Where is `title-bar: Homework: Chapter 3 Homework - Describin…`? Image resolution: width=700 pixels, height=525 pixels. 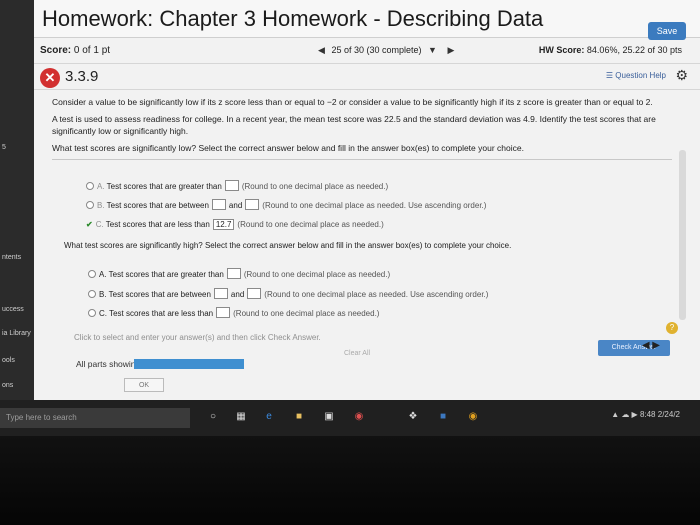
title-bar: Homework: Chapter 3 Homework - Describin… is located at coordinates (367, 20).